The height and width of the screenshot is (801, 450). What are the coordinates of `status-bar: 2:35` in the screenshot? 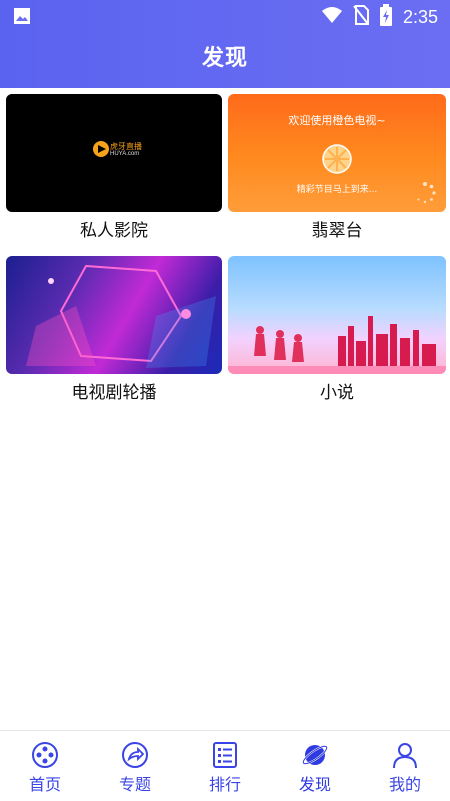 It's located at (225, 16).